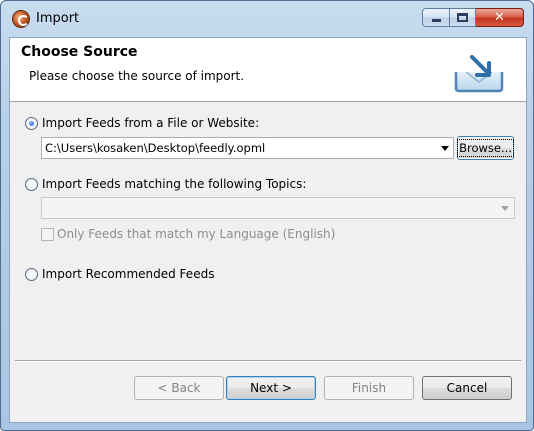 The width and height of the screenshot is (534, 431). Describe the element at coordinates (479, 74) in the screenshot. I see `import-tray-icon` at that location.